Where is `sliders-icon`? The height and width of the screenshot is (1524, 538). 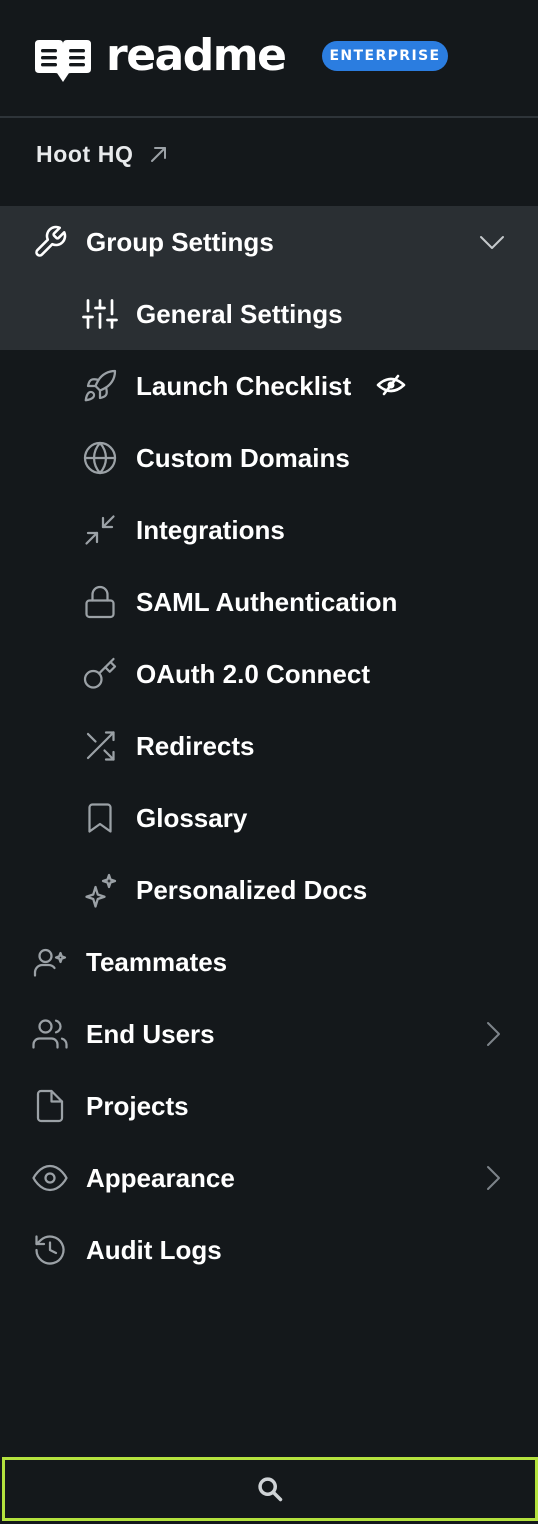 sliders-icon is located at coordinates (100, 314).